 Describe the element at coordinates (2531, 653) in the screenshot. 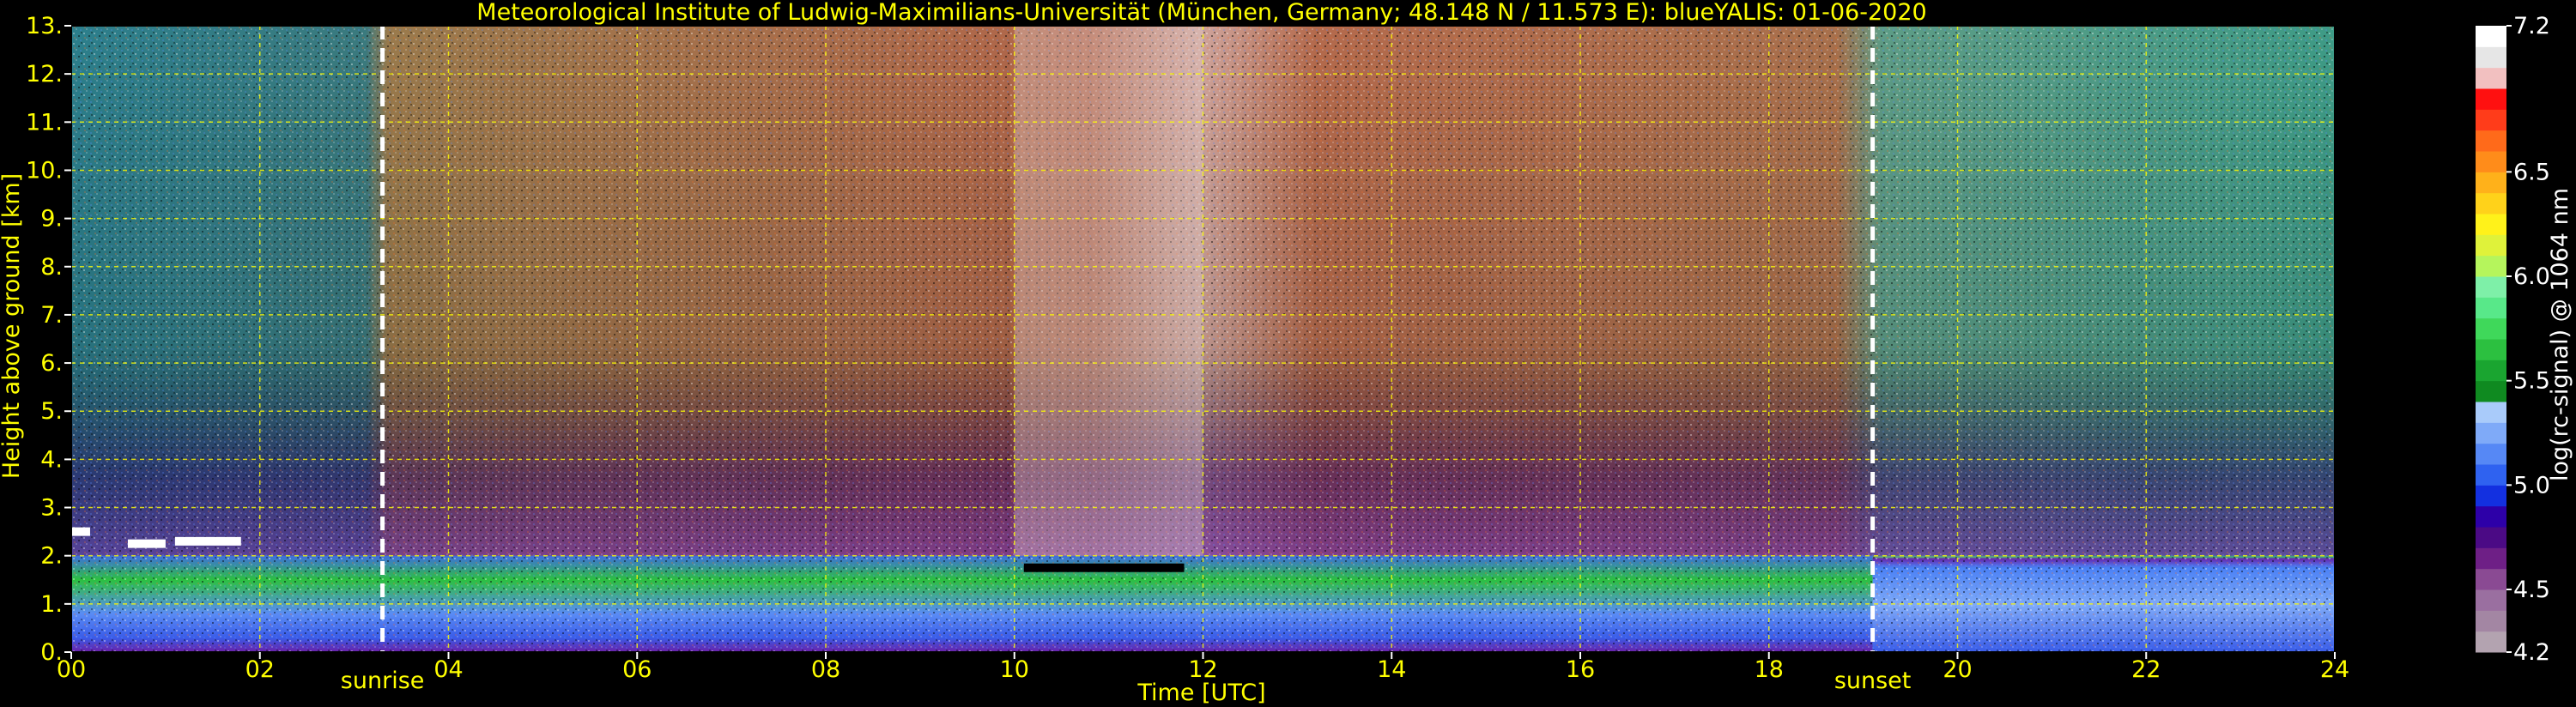

I see `colorbar-tick-label: 4.2` at that location.